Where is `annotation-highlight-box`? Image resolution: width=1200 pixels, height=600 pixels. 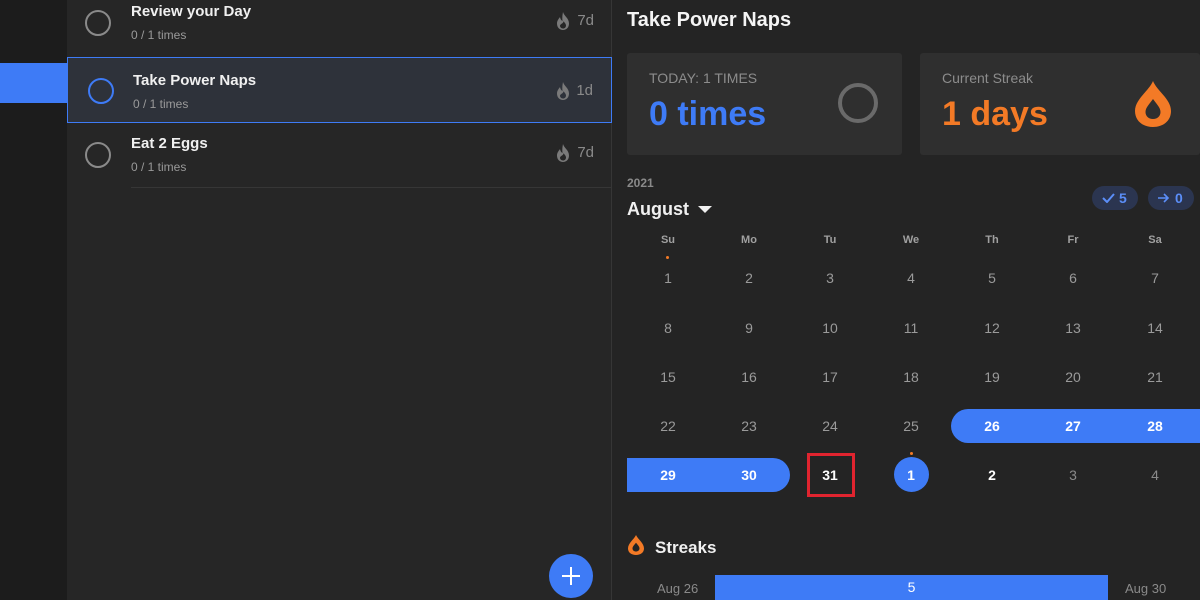 annotation-highlight-box is located at coordinates (831, 475).